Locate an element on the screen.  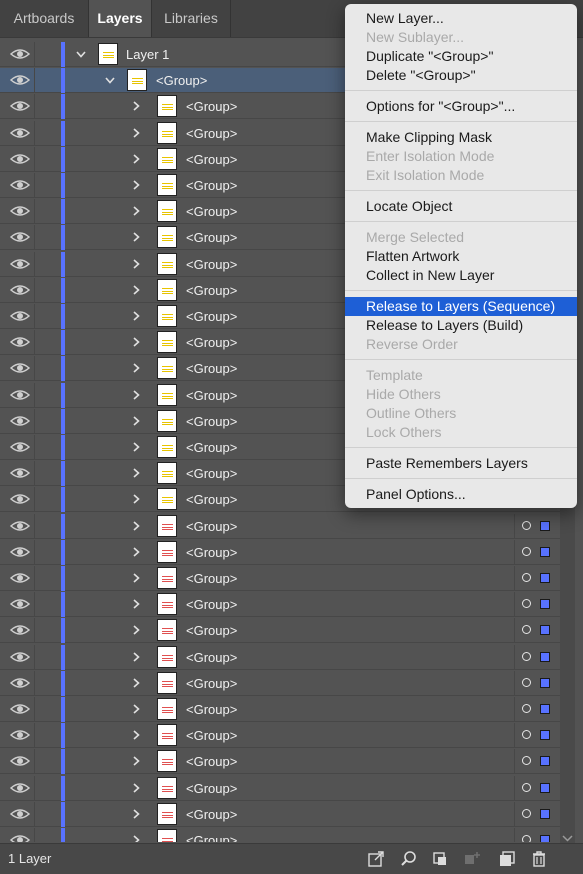
menu-item-make-clipping-mask: Make Clipping Mask is located at coordinates (461, 137).